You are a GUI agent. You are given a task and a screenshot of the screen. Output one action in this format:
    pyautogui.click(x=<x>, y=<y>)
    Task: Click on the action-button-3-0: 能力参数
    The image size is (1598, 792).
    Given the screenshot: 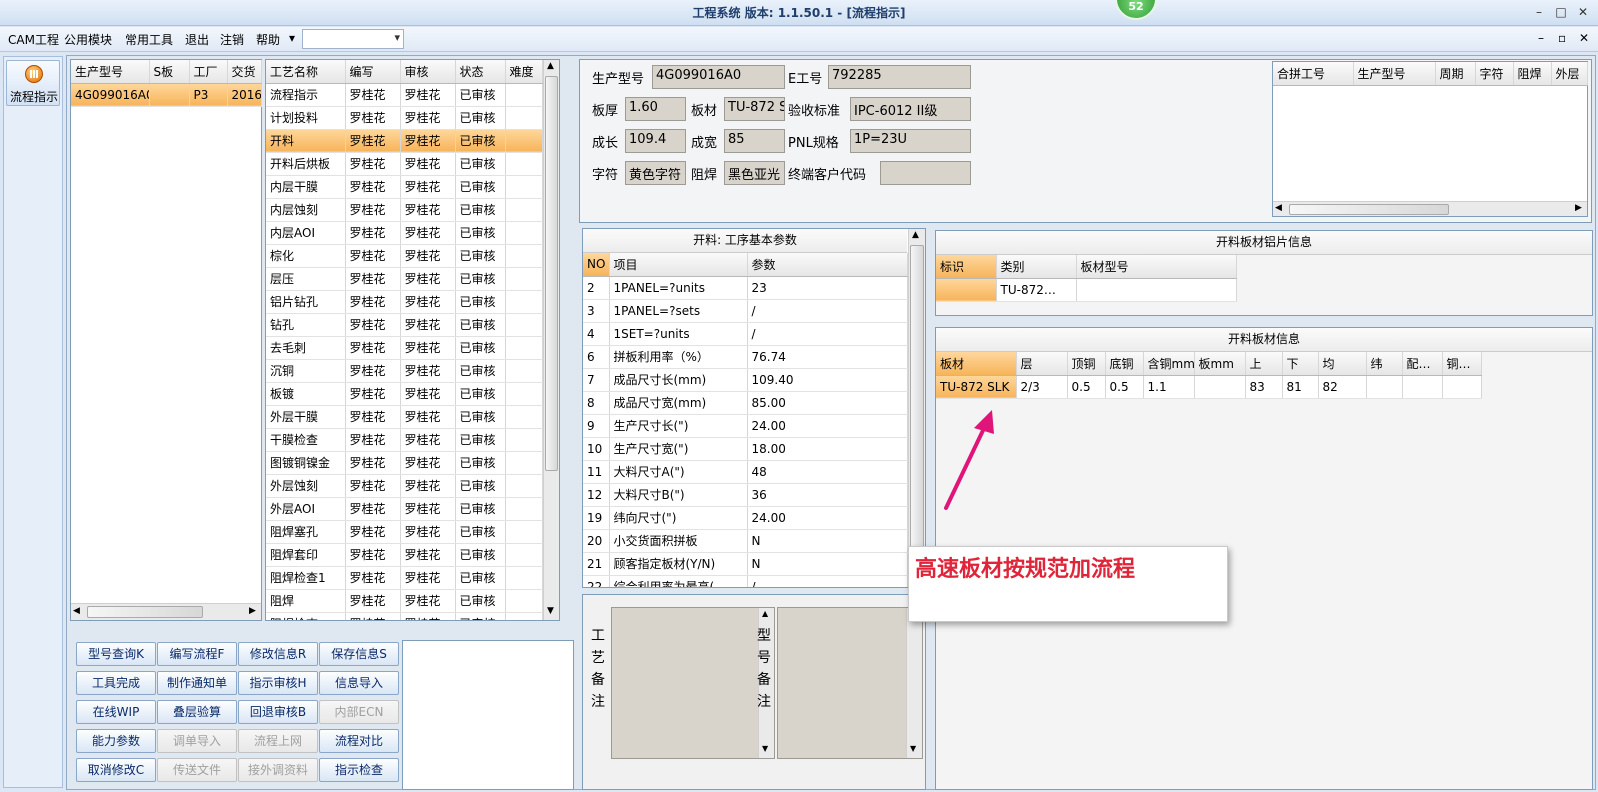 What is the action you would take?
    pyautogui.click(x=116, y=741)
    